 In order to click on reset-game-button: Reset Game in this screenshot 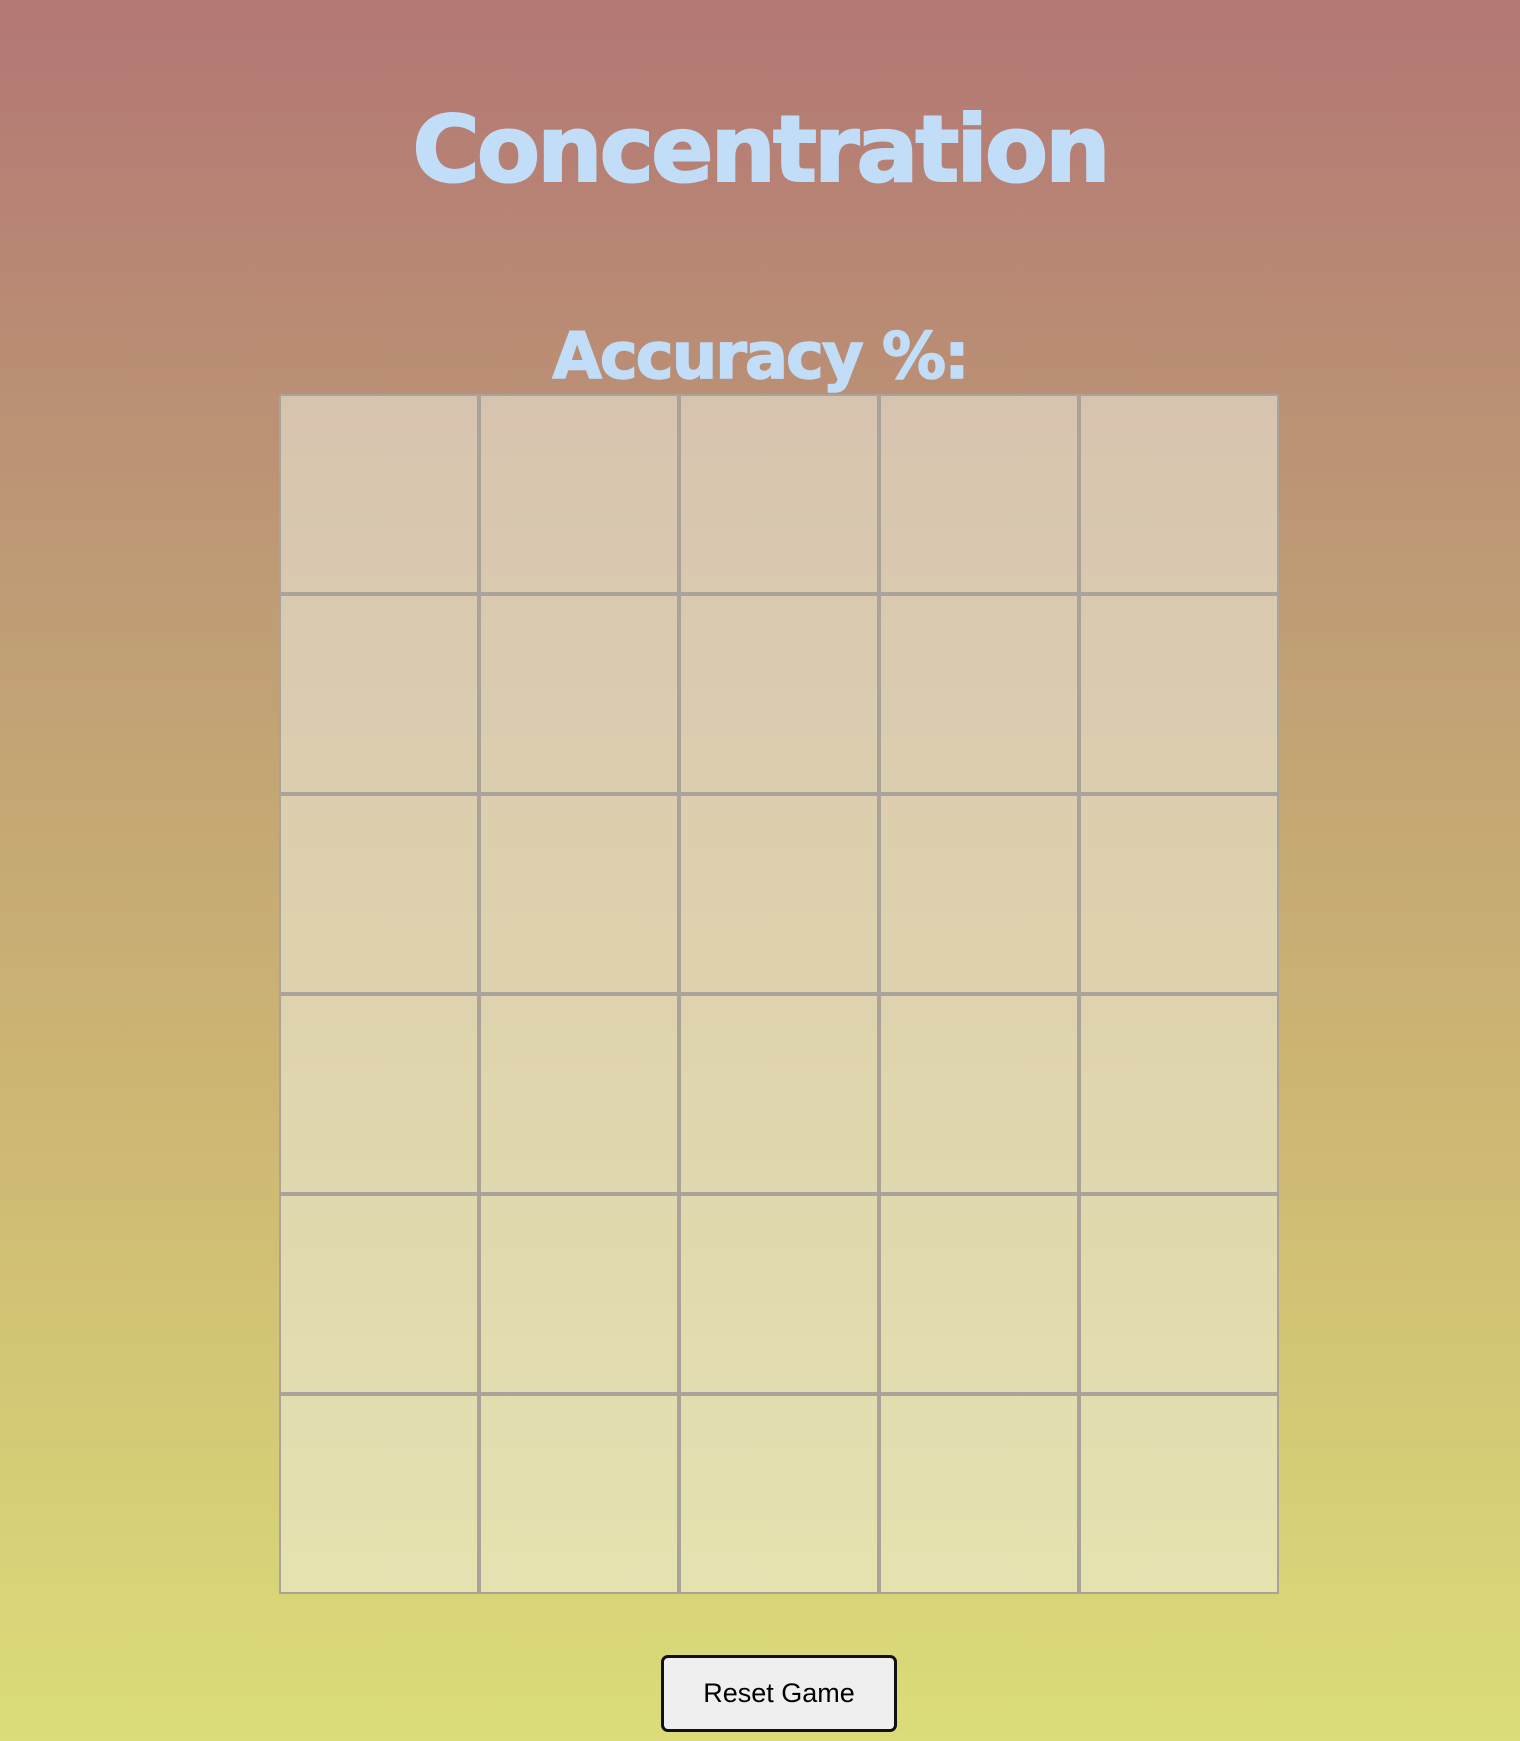, I will do `click(779, 1693)`.